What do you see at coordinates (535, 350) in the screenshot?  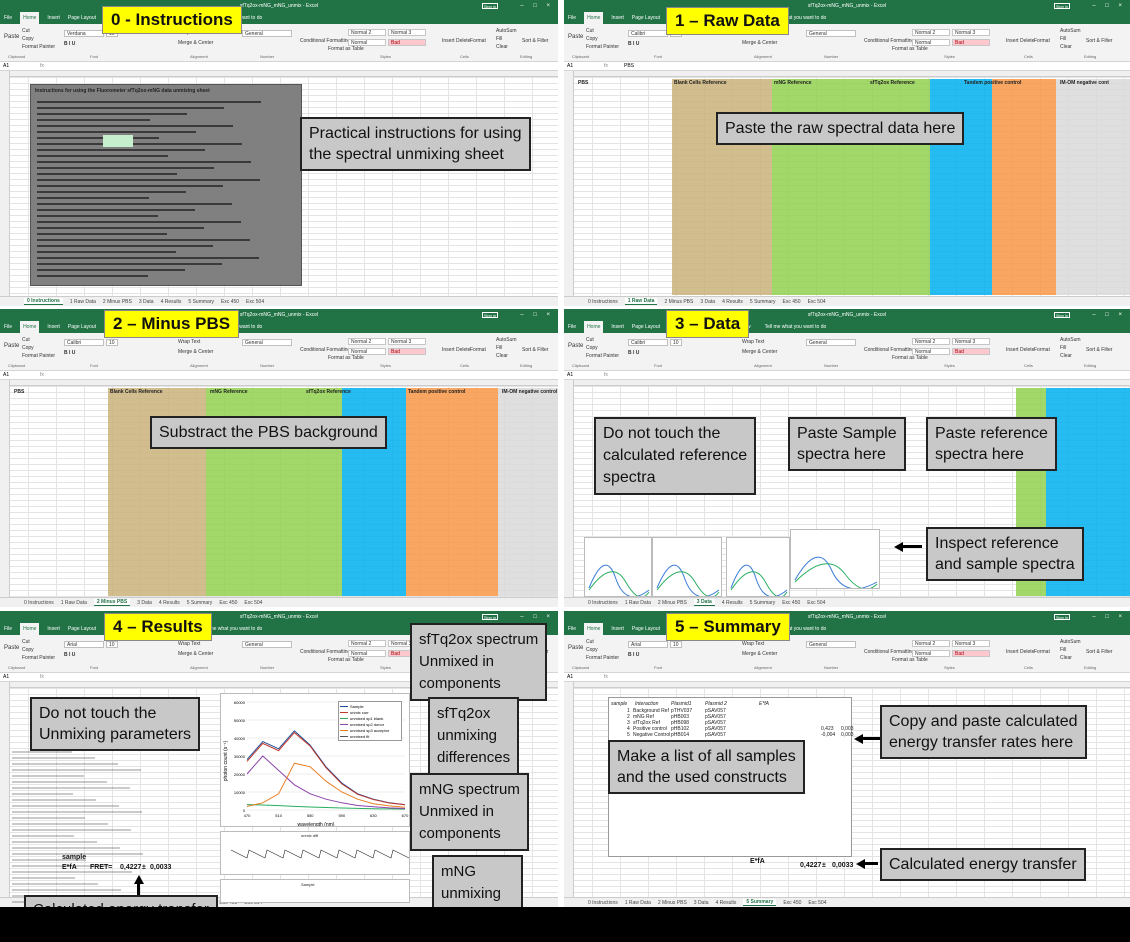 I see `sort-filter-button: Sort & Filter` at bounding box center [535, 350].